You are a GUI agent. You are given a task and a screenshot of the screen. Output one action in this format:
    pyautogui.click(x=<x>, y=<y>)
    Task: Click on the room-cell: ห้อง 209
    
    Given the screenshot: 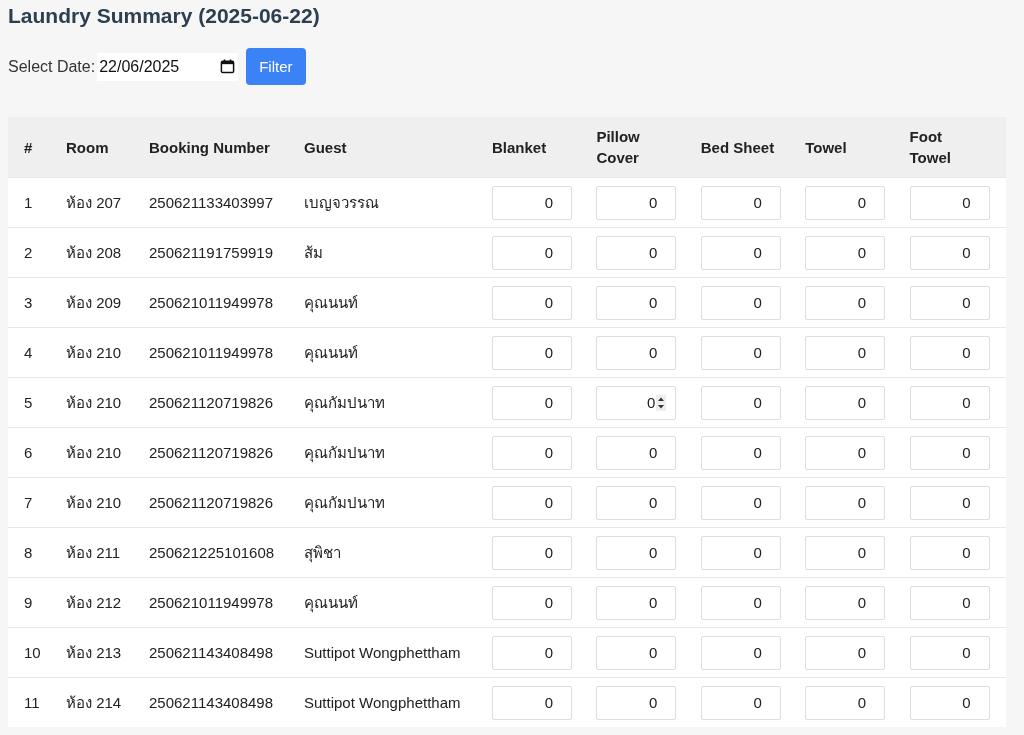 What is the action you would take?
    pyautogui.click(x=94, y=302)
    